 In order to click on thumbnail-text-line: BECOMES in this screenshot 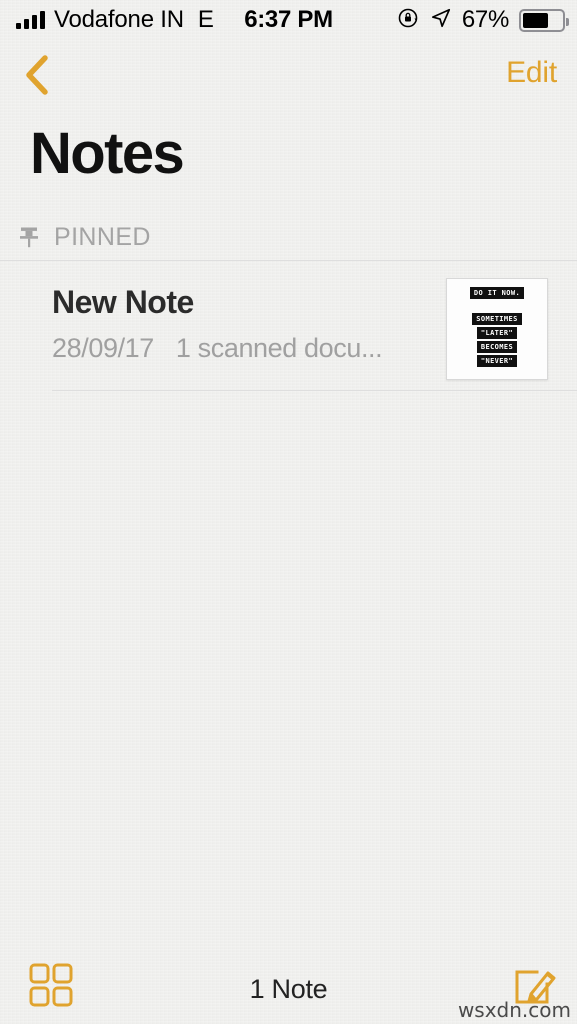, I will do `click(497, 347)`.